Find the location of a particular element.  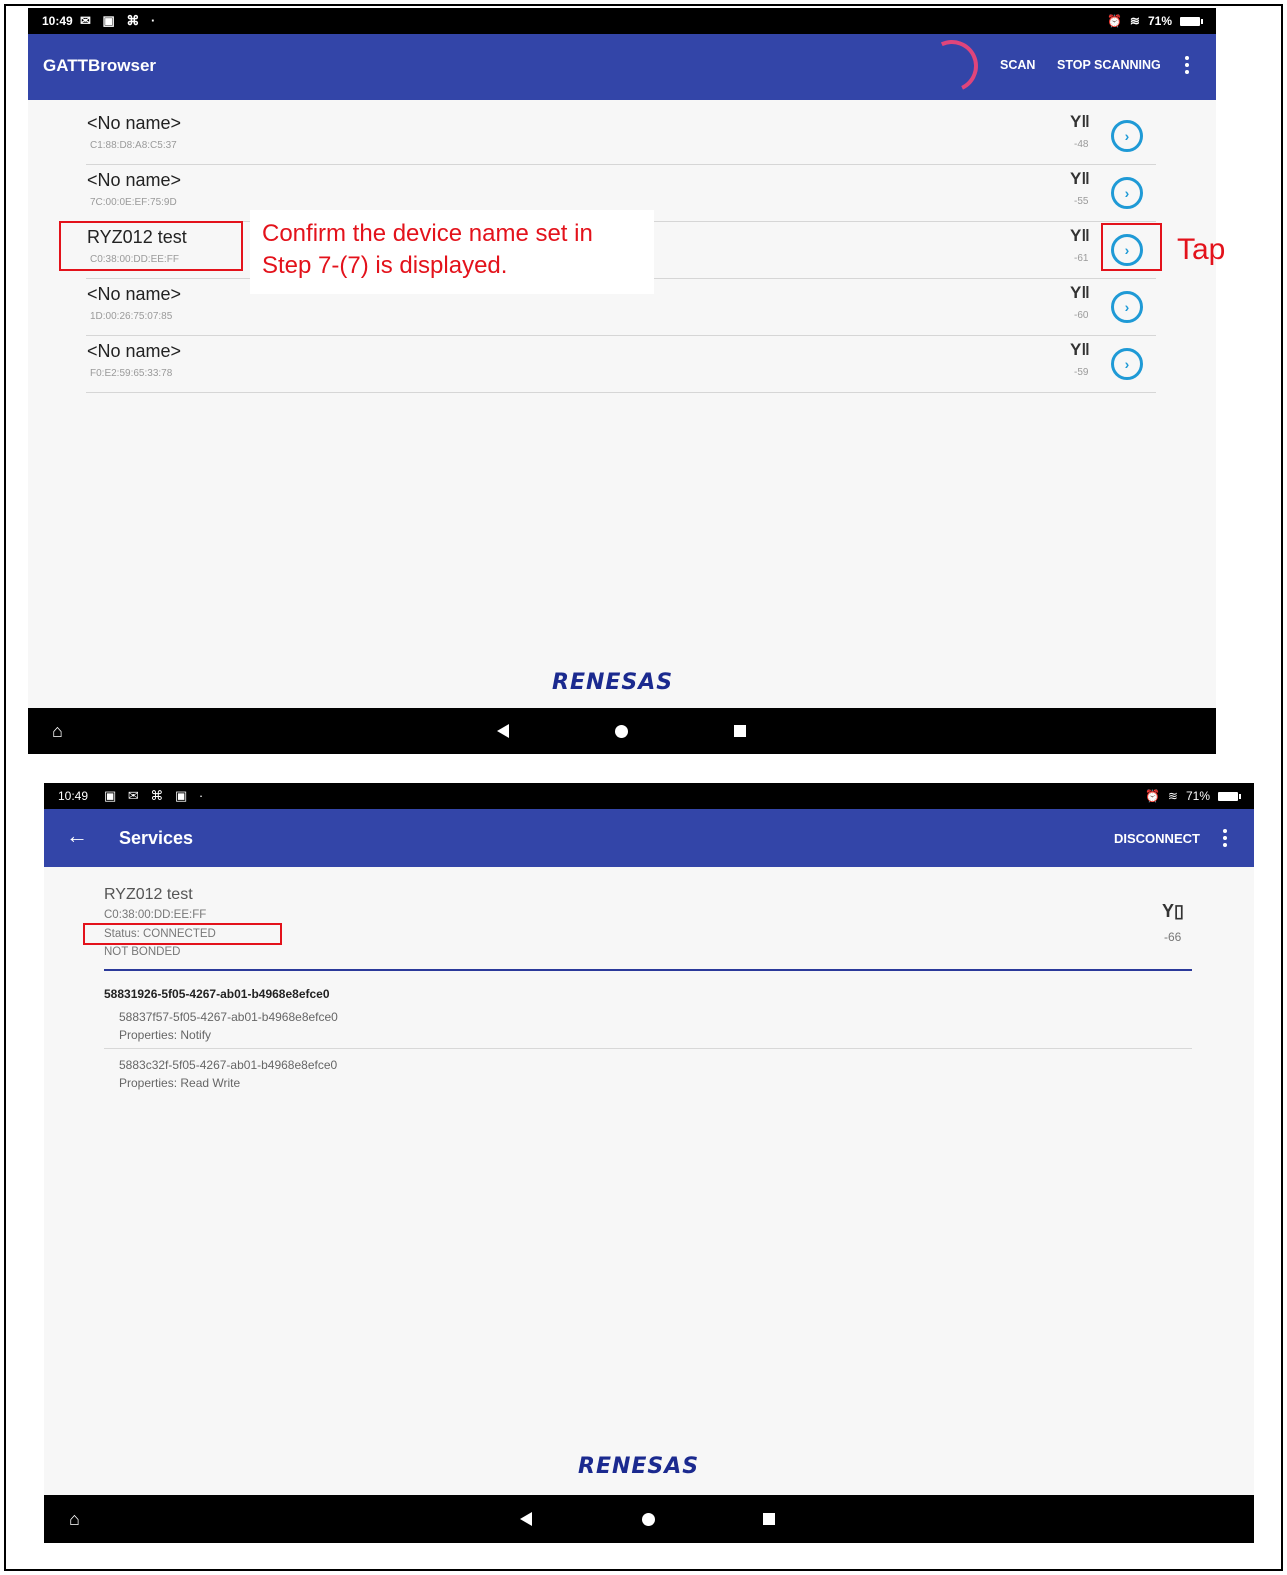

device-row: <No name> F0:E2:59:65:33:78 Y‖ -59 › is located at coordinates (621, 364).